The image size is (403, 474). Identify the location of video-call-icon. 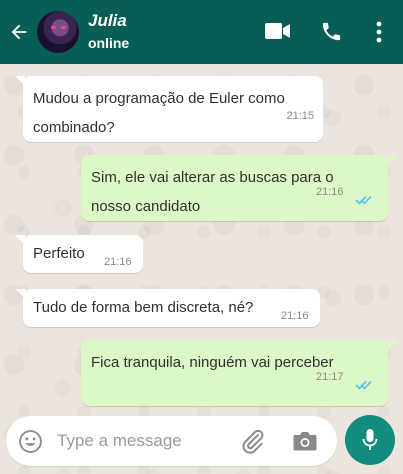
(278, 31).